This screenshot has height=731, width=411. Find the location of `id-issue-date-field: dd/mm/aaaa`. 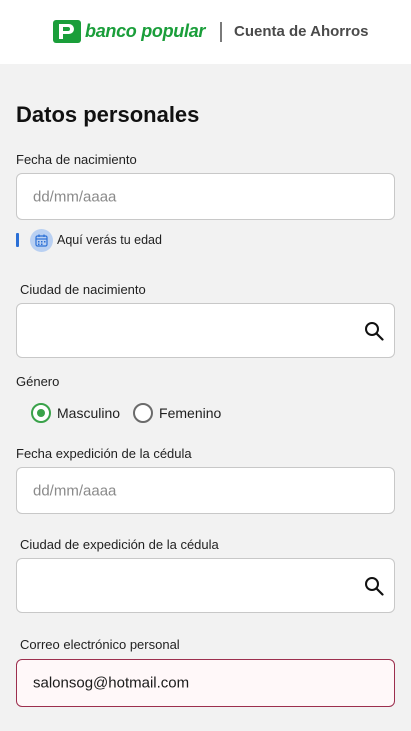

id-issue-date-field: dd/mm/aaaa is located at coordinates (205, 490).